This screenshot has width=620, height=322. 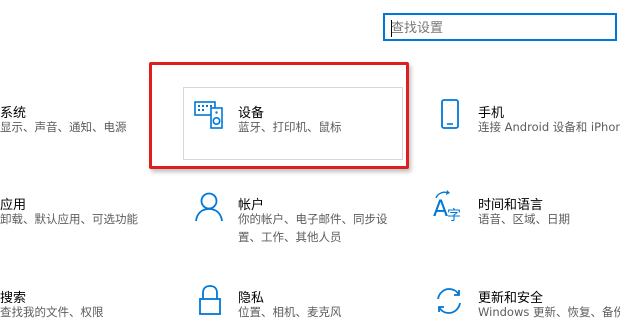 I want to click on language-icon: A 字, so click(x=447, y=207).